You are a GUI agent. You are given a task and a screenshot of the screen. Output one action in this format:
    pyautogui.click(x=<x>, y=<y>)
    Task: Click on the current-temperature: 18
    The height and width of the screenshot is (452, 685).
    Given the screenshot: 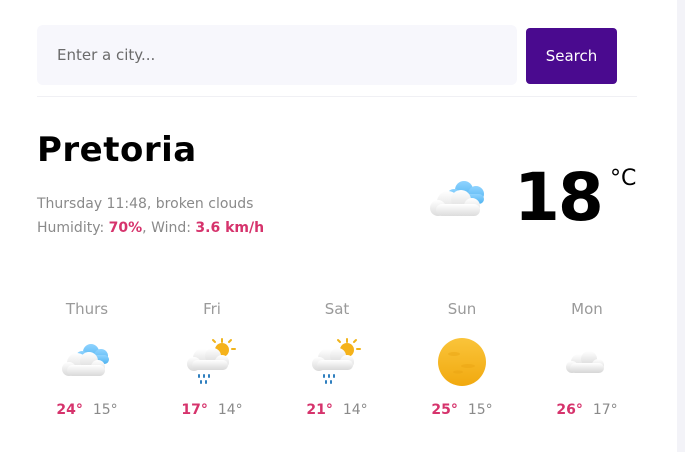 What is the action you would take?
    pyautogui.click(x=559, y=197)
    